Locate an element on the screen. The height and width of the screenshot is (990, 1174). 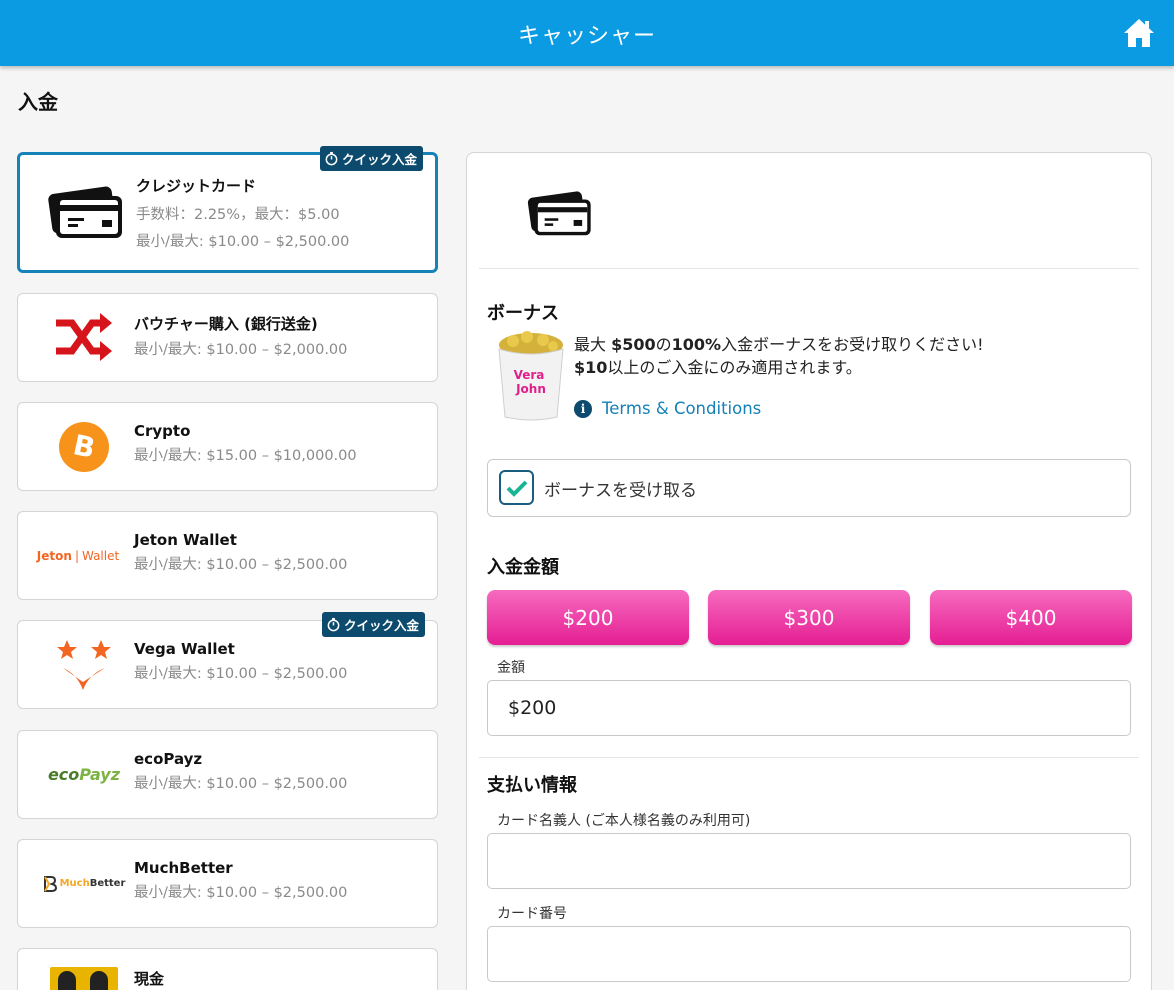
amount-field-label: 金額 is located at coordinates (511, 668).